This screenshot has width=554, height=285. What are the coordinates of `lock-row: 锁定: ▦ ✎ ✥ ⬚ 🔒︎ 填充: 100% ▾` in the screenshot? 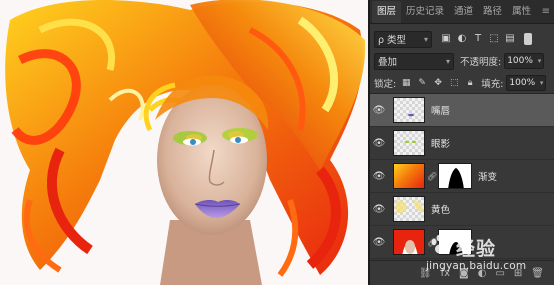 It's located at (462, 83).